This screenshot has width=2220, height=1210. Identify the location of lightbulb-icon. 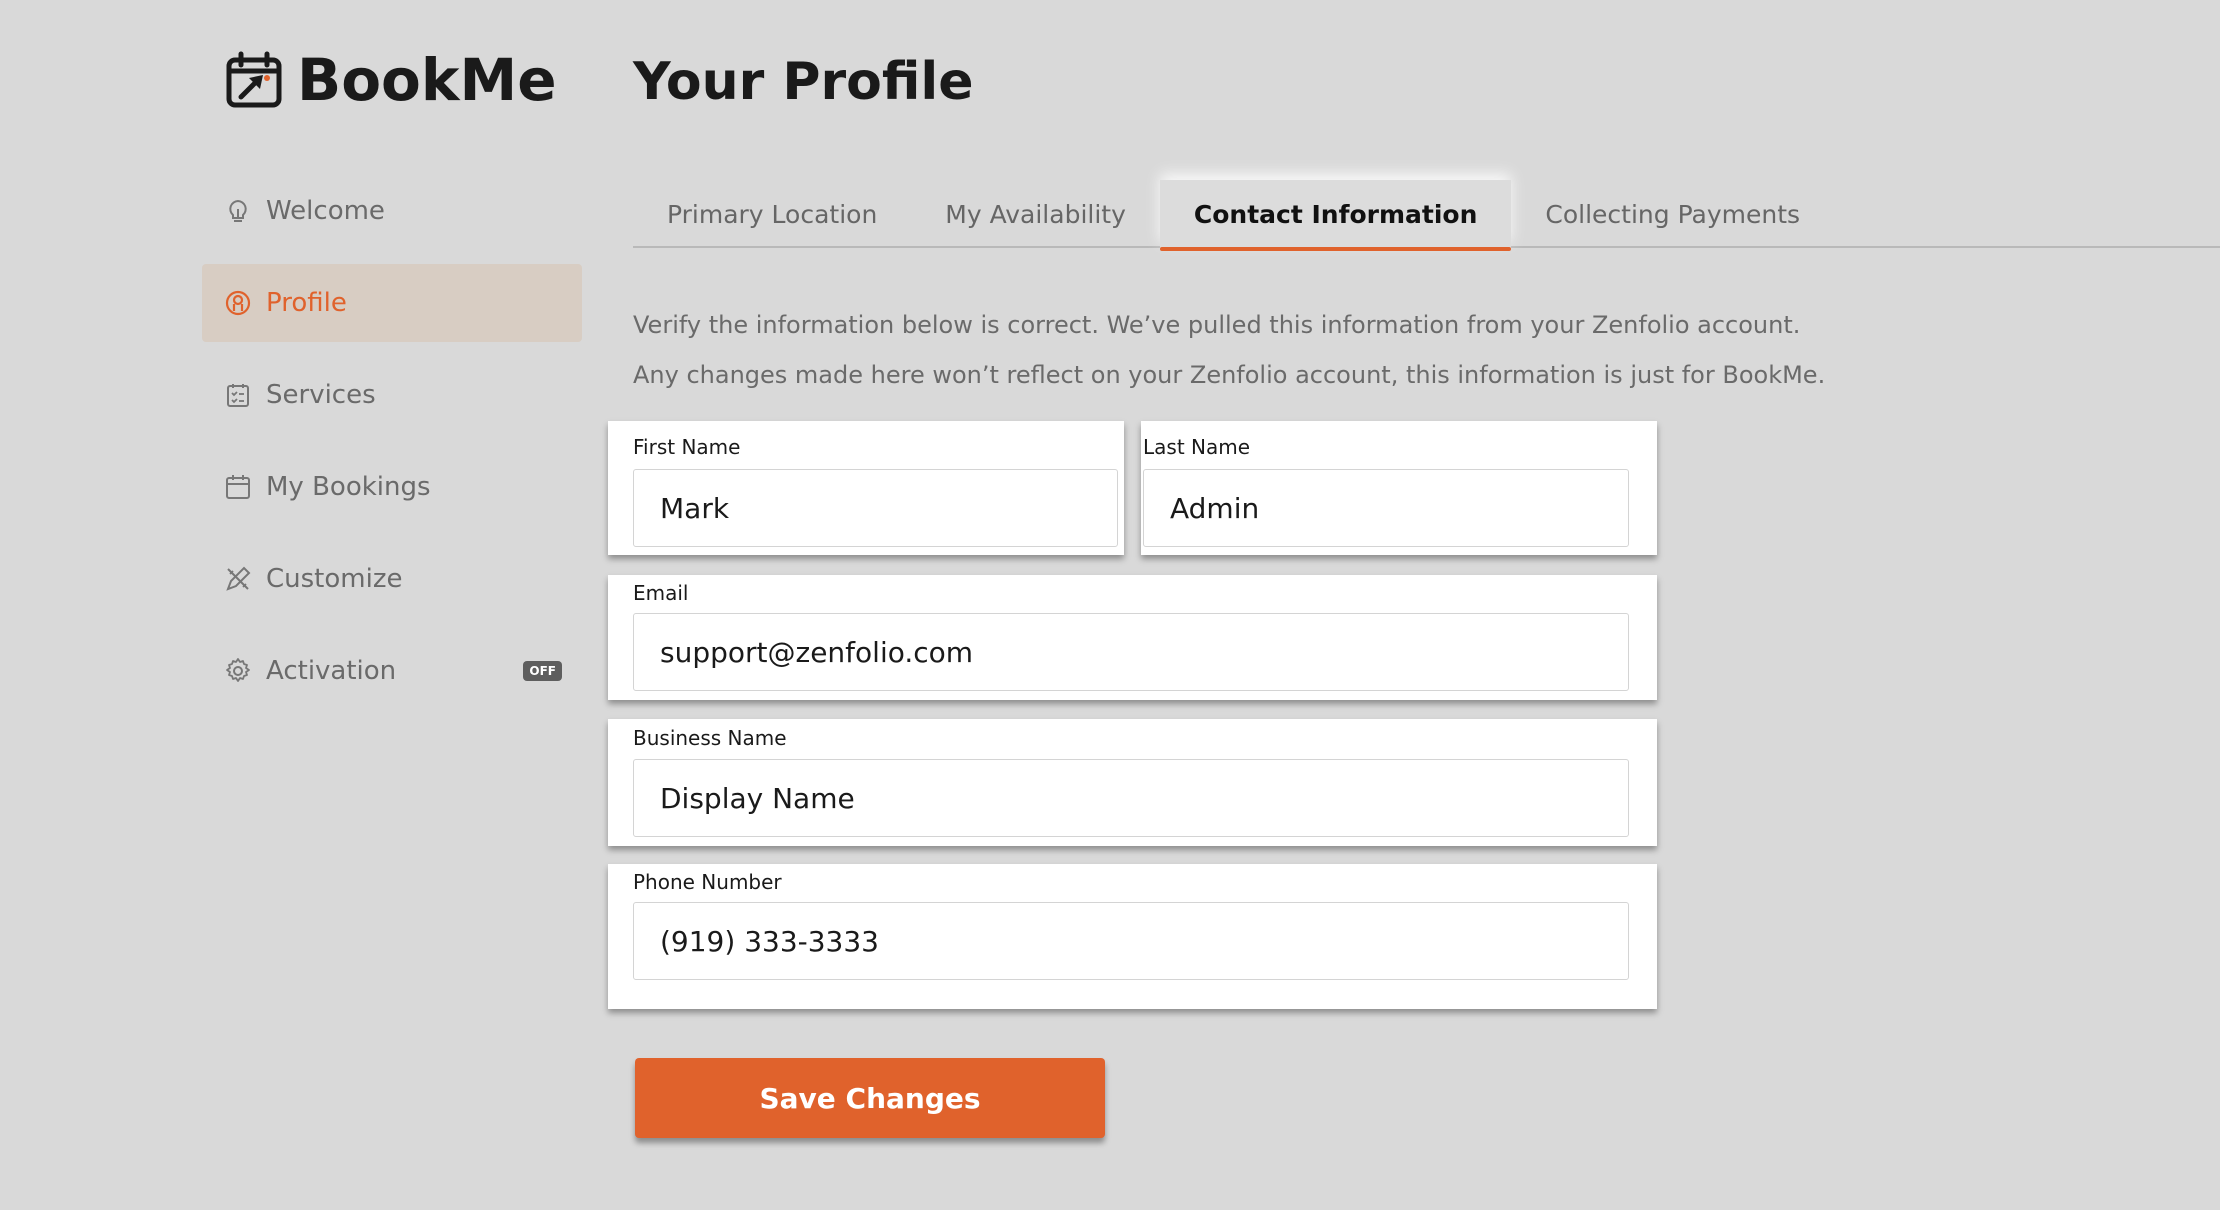
(238, 211).